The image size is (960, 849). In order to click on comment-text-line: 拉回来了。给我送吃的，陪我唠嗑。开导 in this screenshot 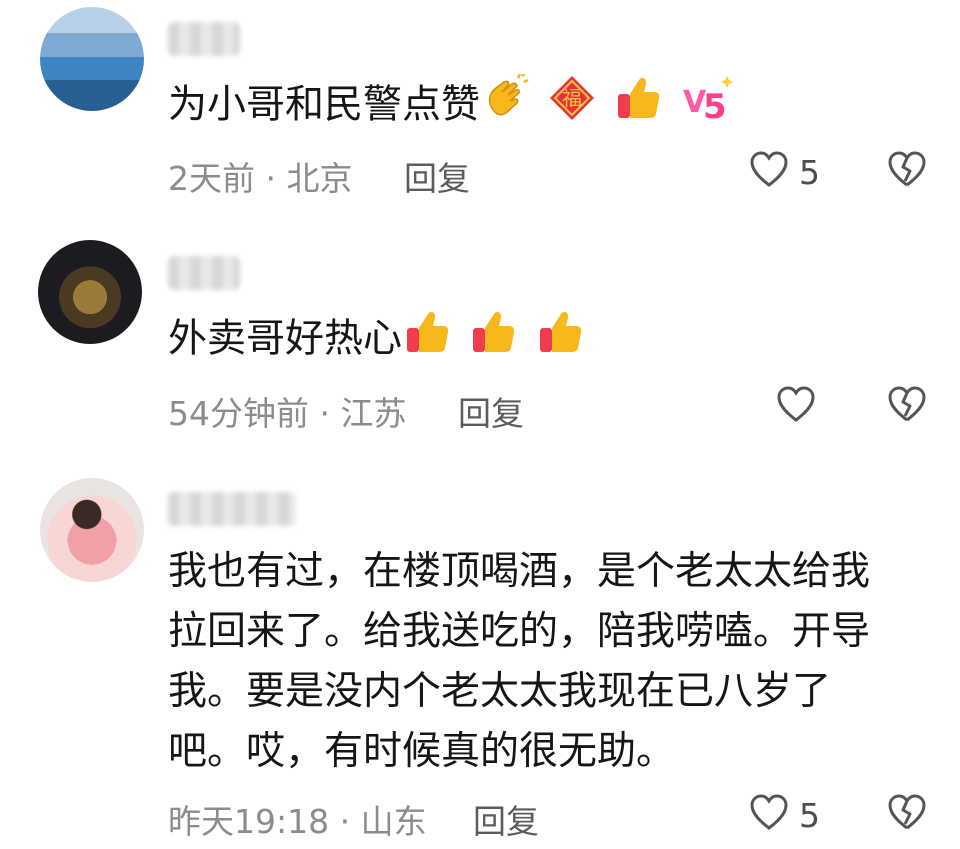, I will do `click(519, 631)`.